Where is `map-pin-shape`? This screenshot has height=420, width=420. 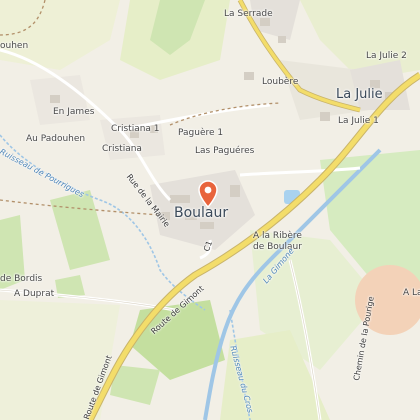
map-pin-shape is located at coordinates (208, 194).